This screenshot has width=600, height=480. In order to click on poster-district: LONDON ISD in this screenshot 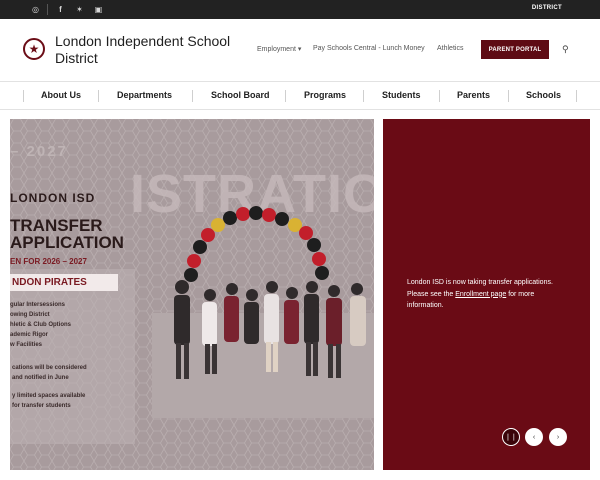, I will do `click(53, 198)`.